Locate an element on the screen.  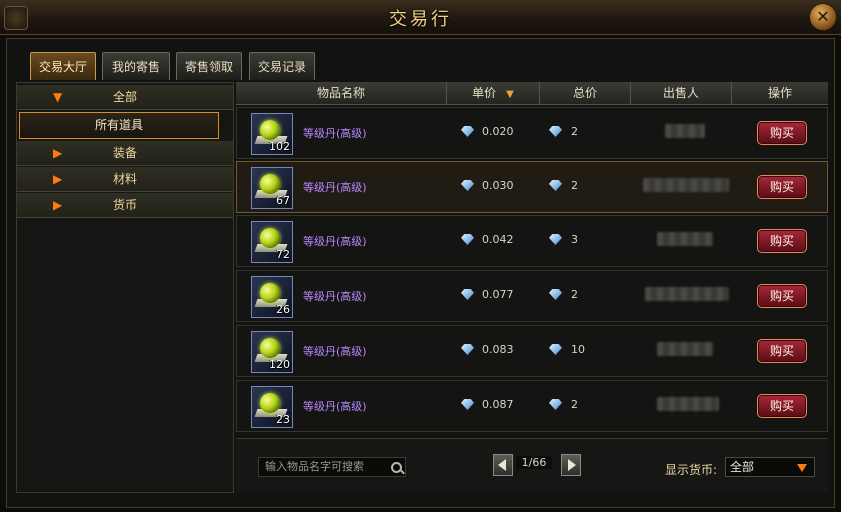
arrow-left-icon is located at coordinates (502, 465).